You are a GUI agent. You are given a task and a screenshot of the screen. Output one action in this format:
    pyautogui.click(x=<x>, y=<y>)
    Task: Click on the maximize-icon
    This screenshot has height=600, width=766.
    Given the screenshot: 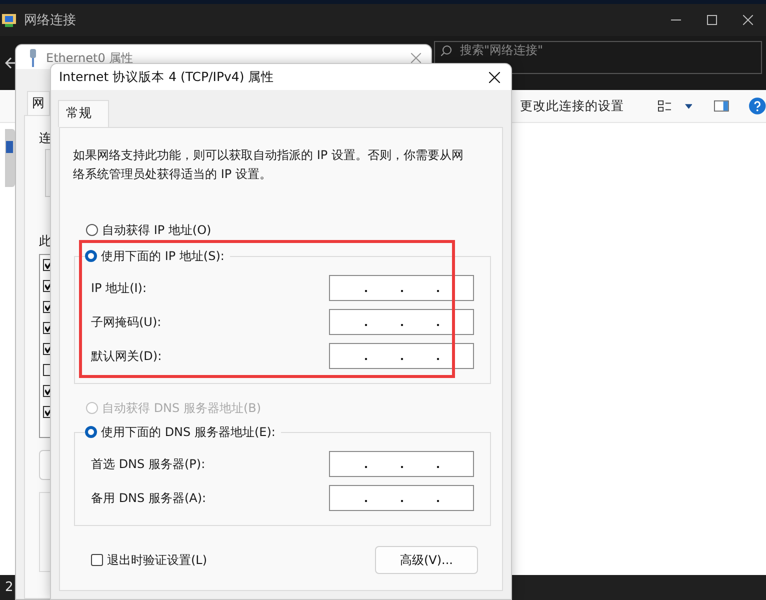 What is the action you would take?
    pyautogui.click(x=712, y=20)
    